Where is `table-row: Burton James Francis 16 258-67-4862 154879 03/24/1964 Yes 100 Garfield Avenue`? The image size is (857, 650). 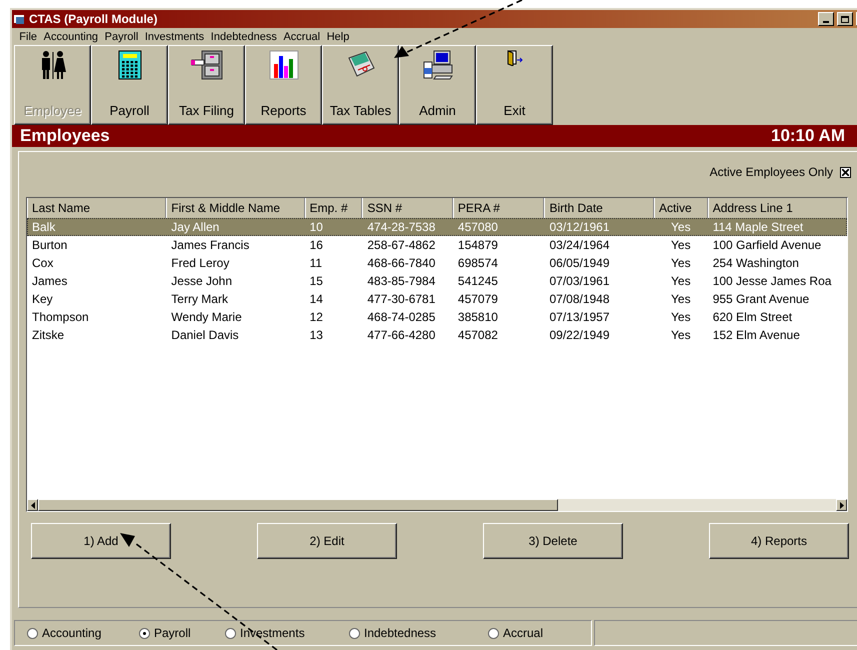
table-row: Burton James Francis 16 258-67-4862 154879 03/24/1964 Yes 100 Garfield Avenue is located at coordinates (437, 245).